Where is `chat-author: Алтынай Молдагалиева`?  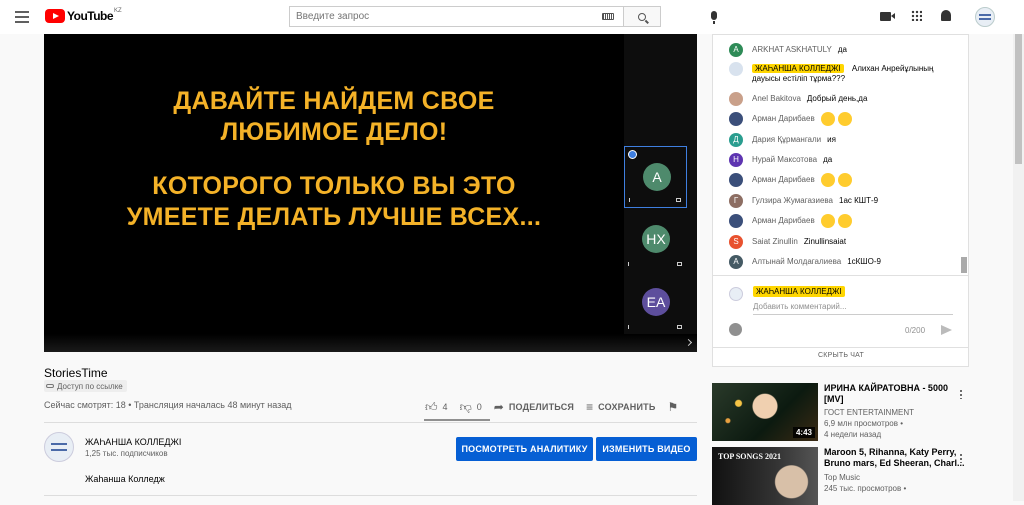
chat-author: Алтынай Молдагалиева is located at coordinates (796, 262).